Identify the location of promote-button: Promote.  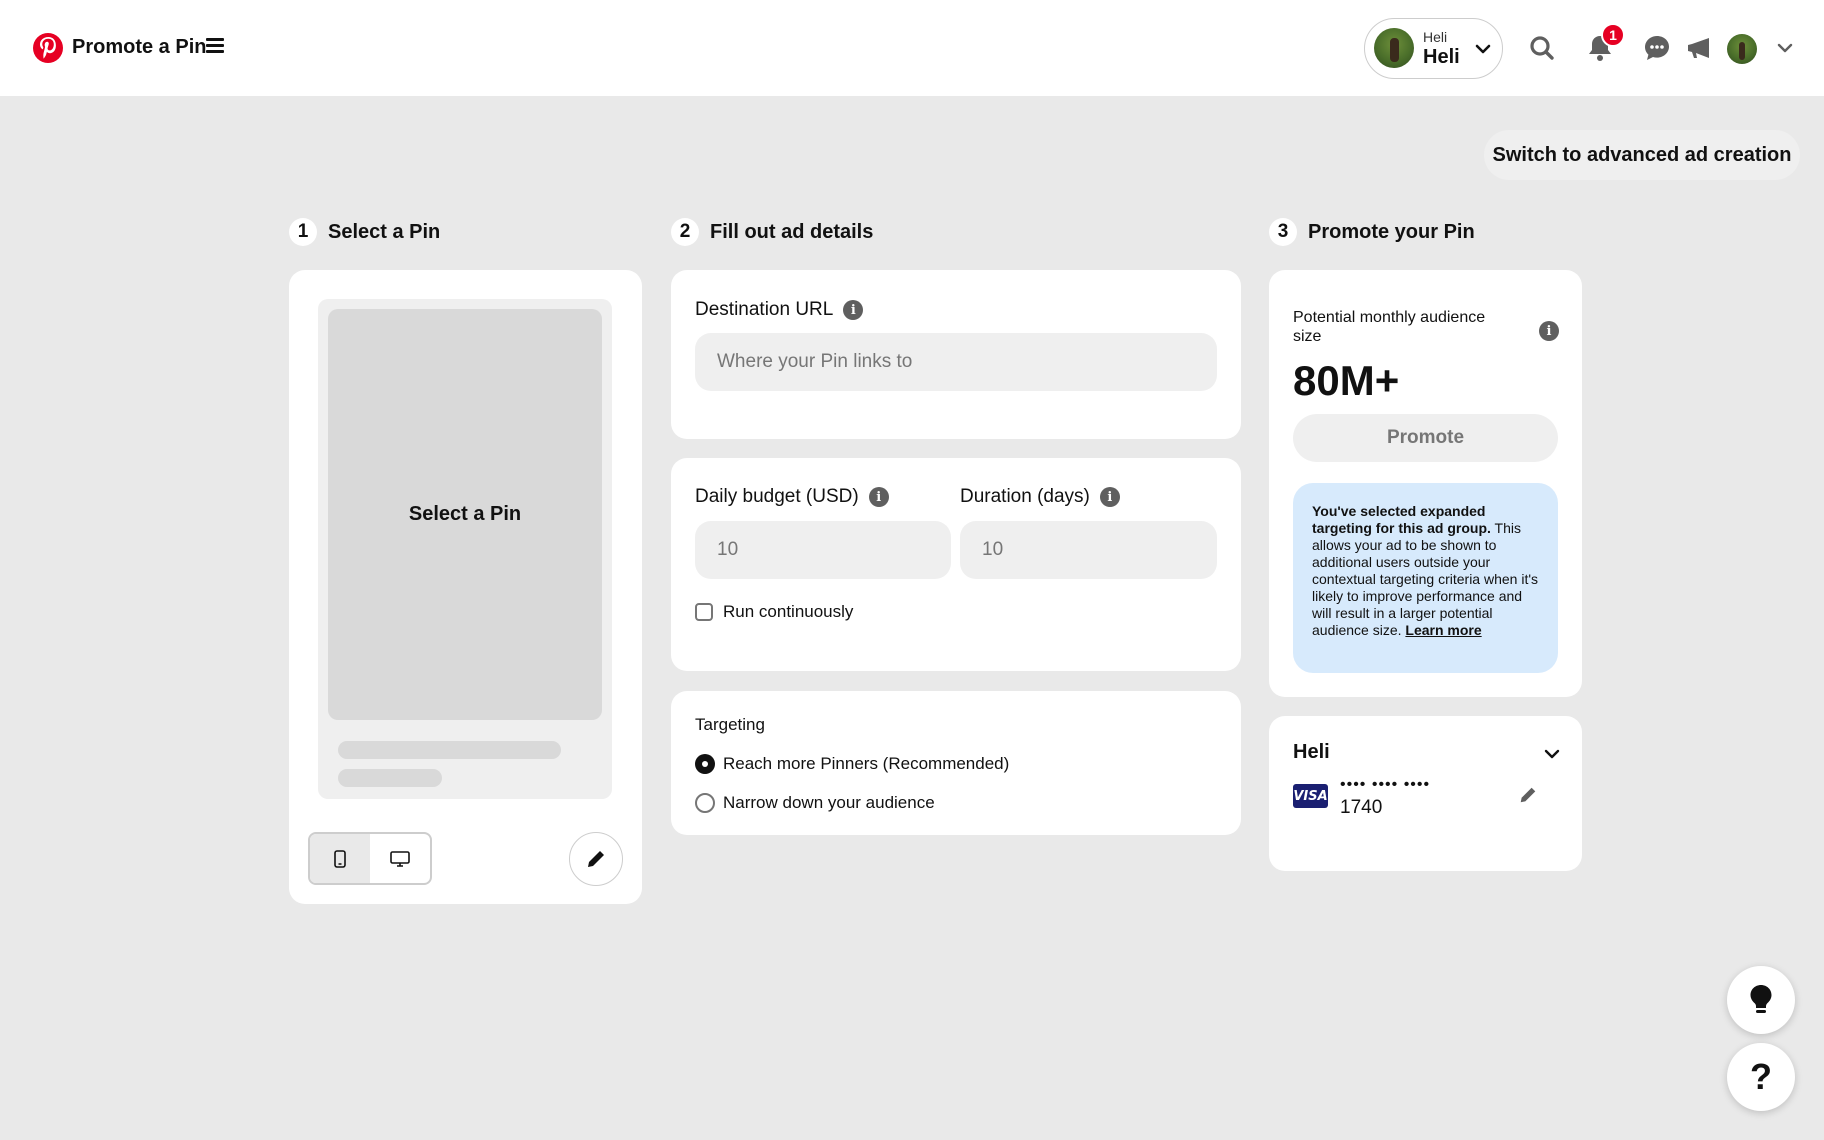
(1425, 438).